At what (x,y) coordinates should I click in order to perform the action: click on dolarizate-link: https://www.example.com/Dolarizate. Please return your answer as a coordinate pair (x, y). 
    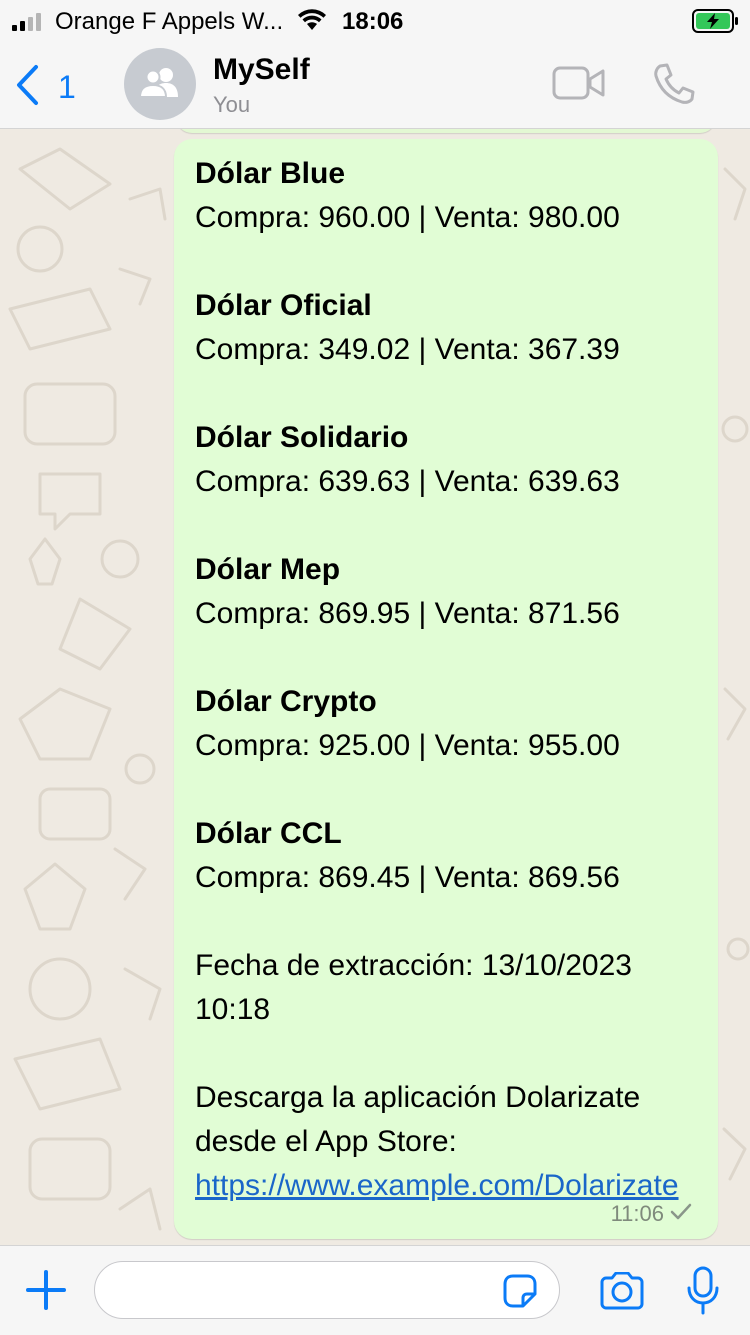
    Looking at the image, I should click on (437, 1185).